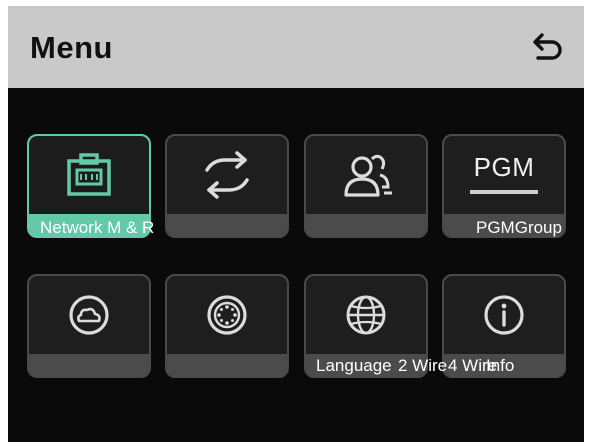  I want to click on label-2-wire: 2 Wire, so click(423, 365).